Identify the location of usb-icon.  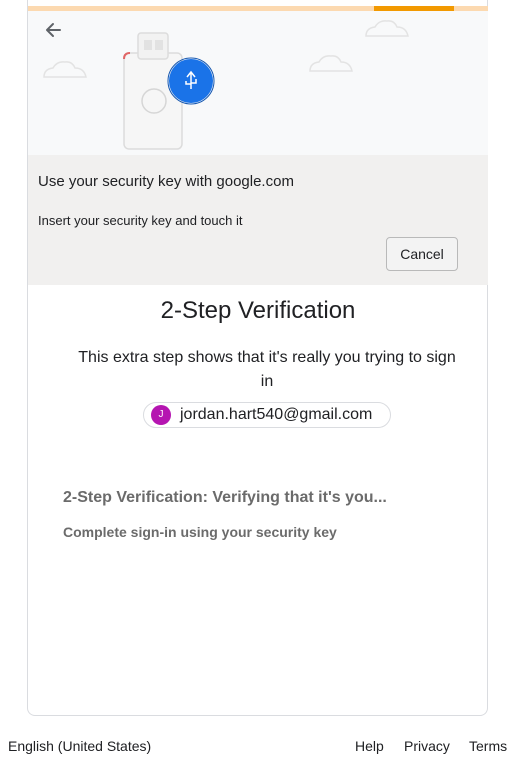
(191, 81).